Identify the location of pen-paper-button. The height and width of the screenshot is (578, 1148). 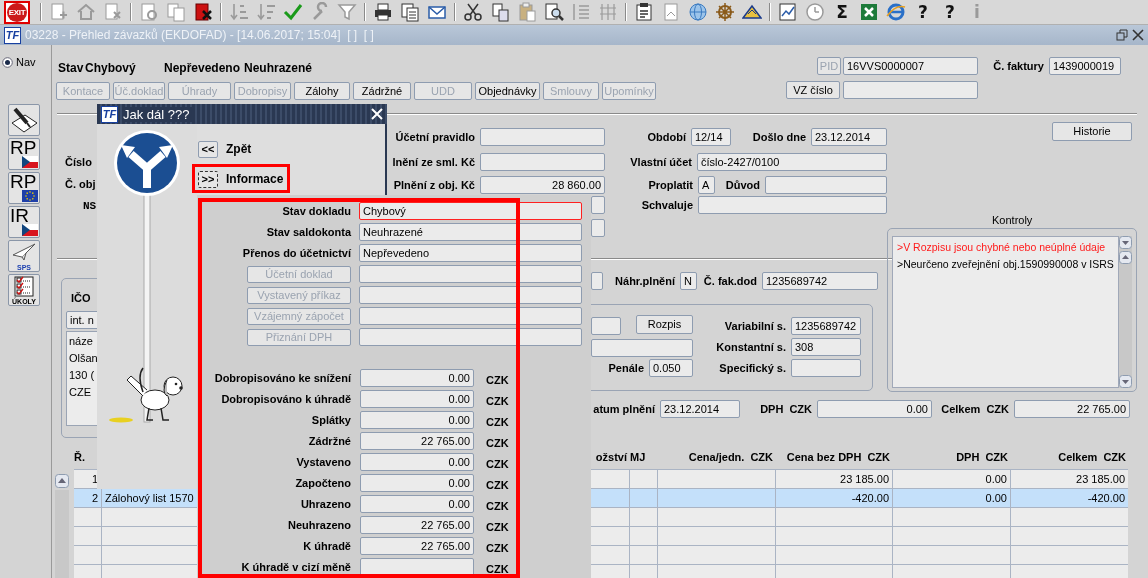
(24, 120).